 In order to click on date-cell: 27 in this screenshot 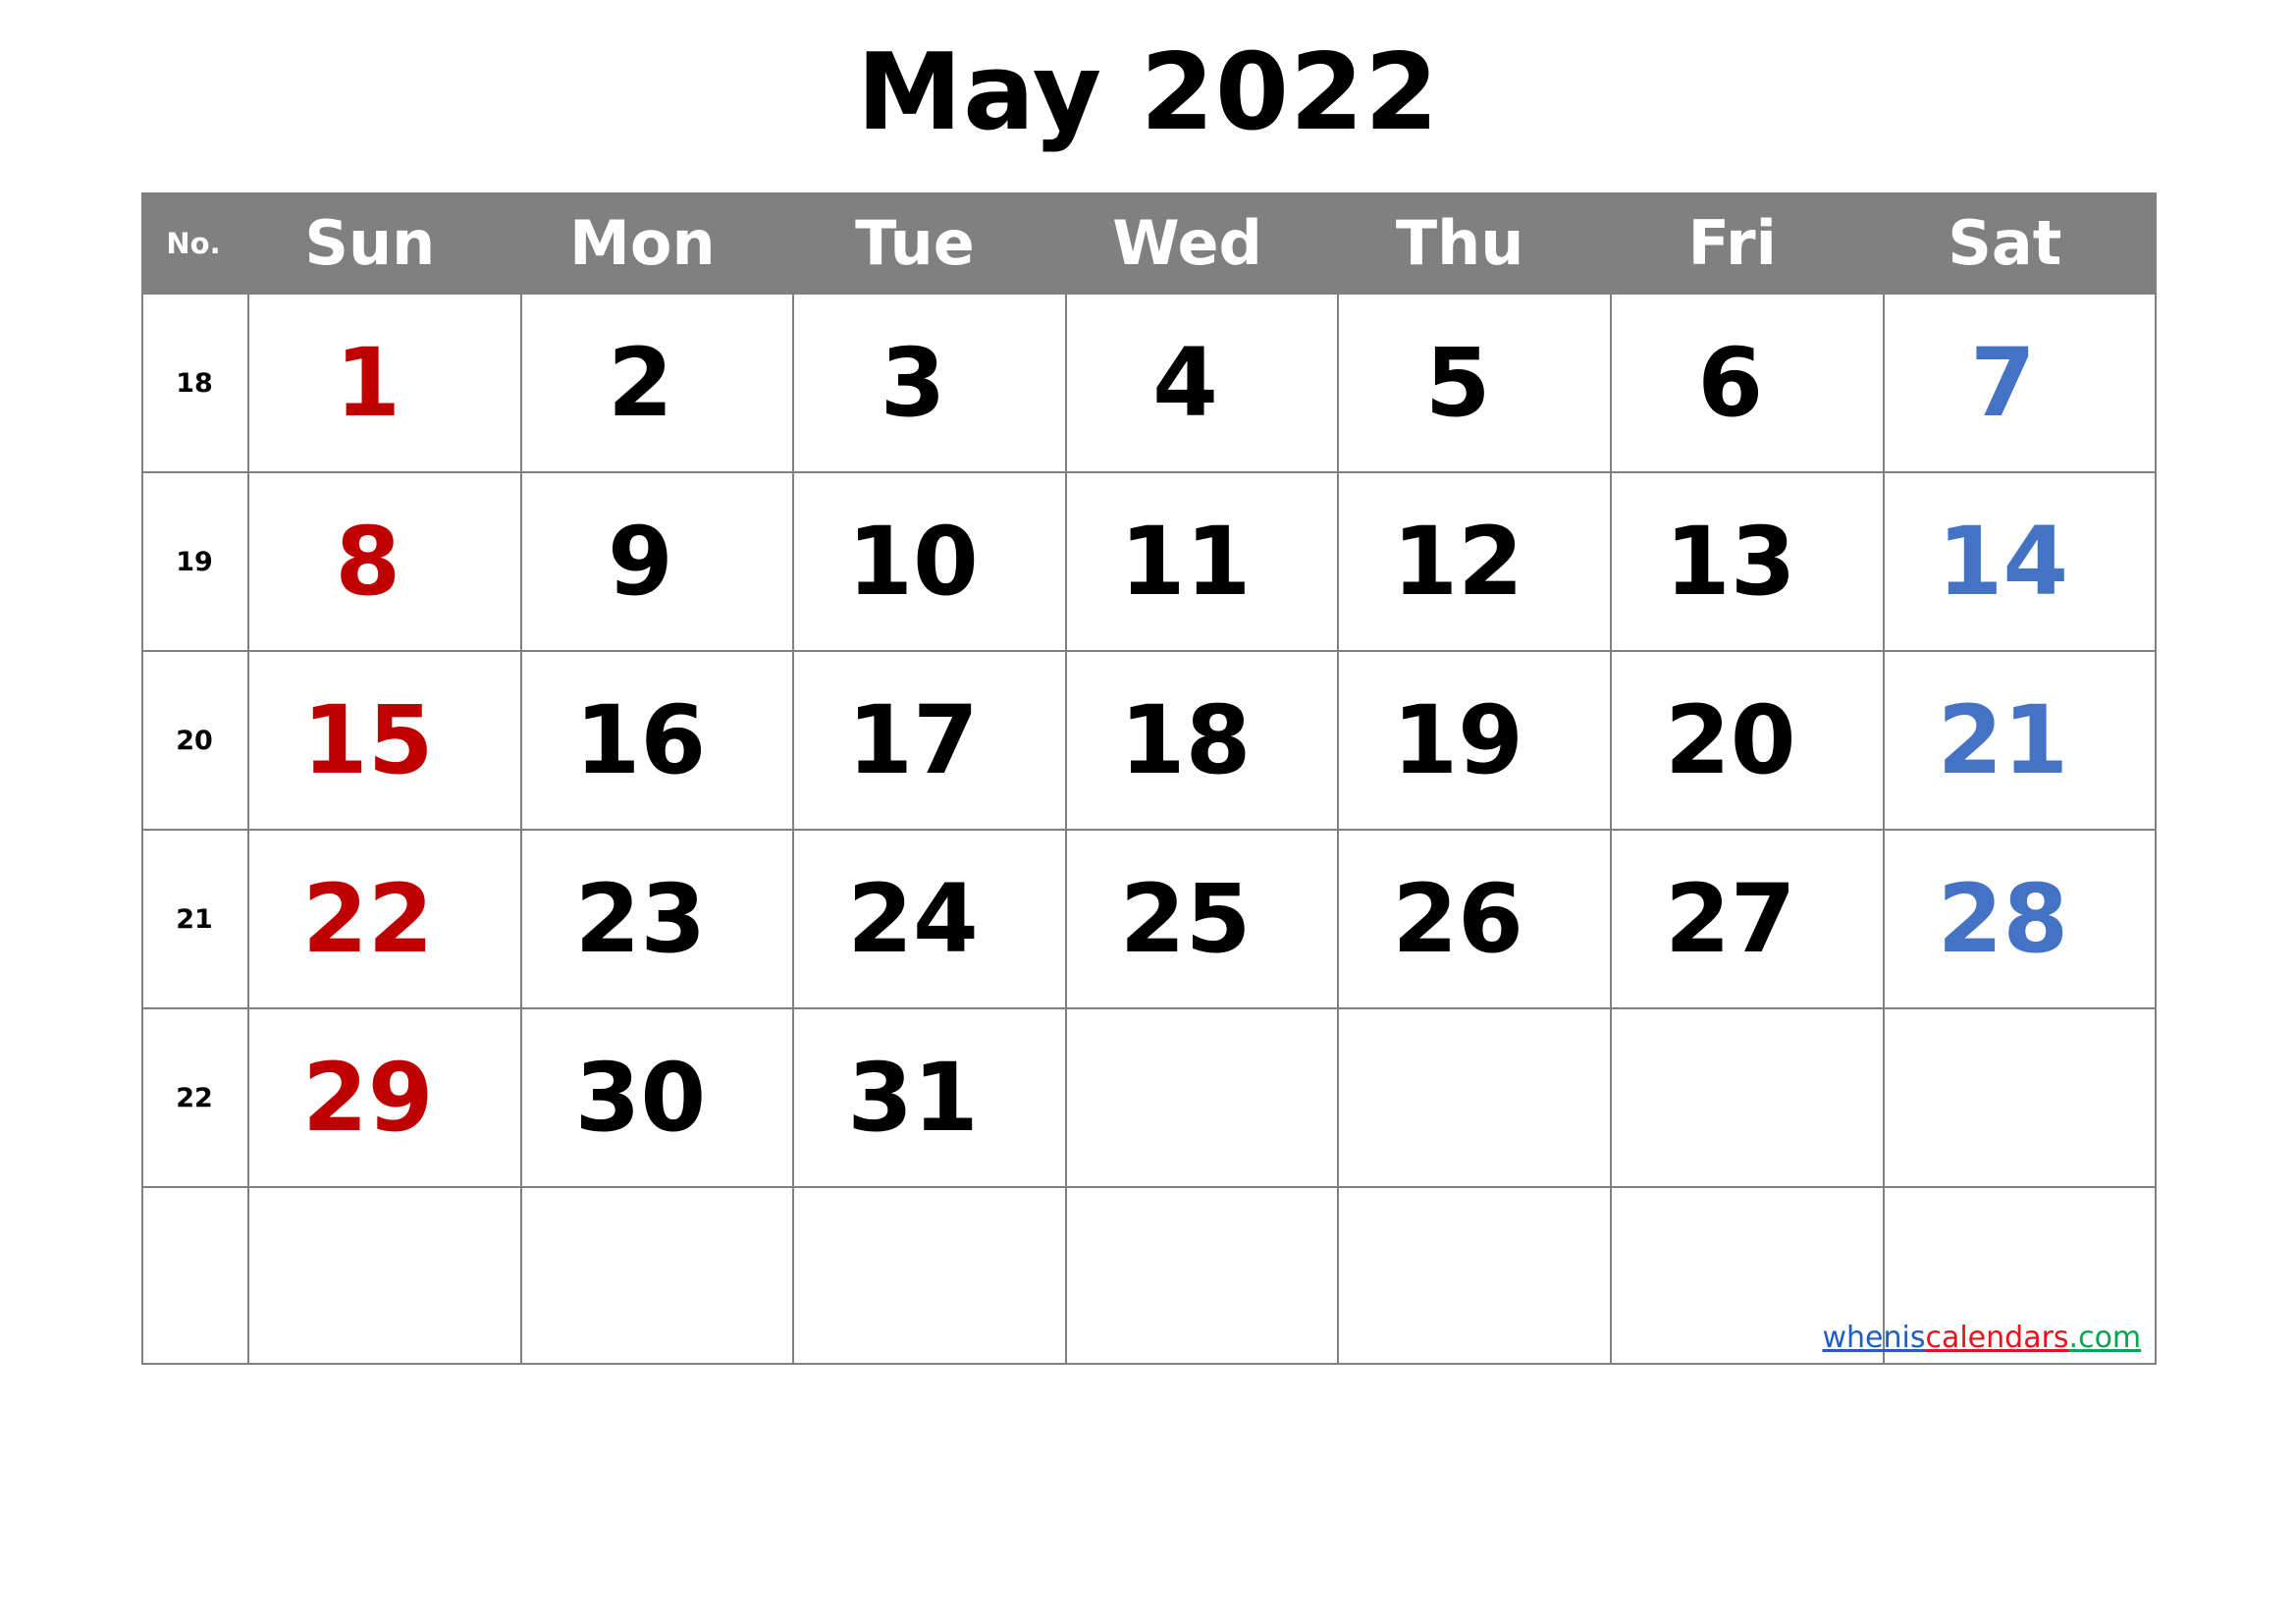, I will do `click(1747, 919)`.